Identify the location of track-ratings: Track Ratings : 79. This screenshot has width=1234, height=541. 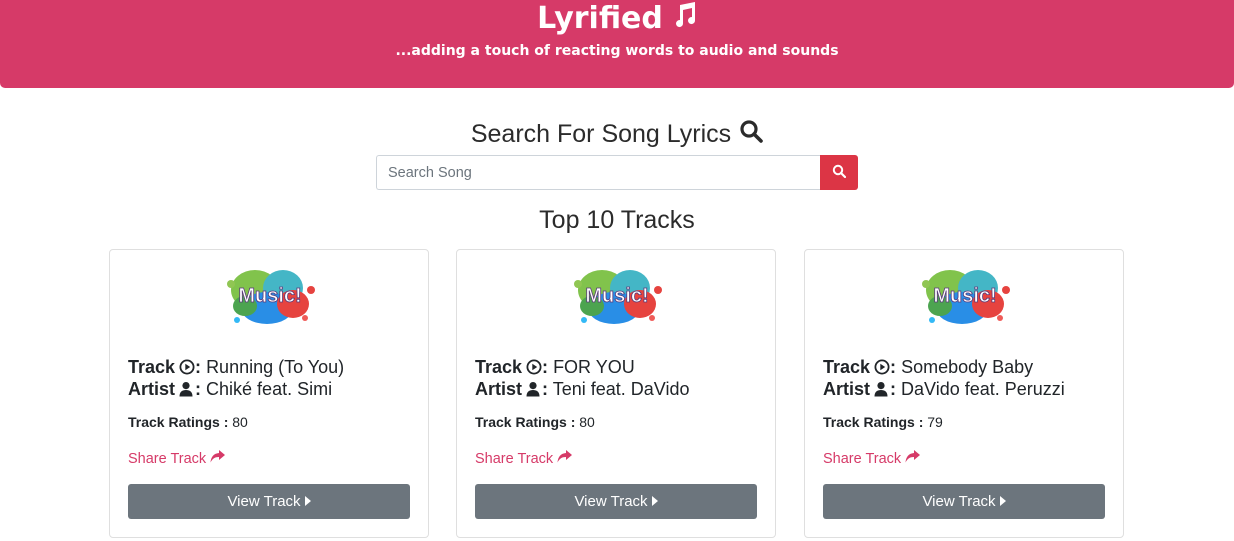
(883, 422).